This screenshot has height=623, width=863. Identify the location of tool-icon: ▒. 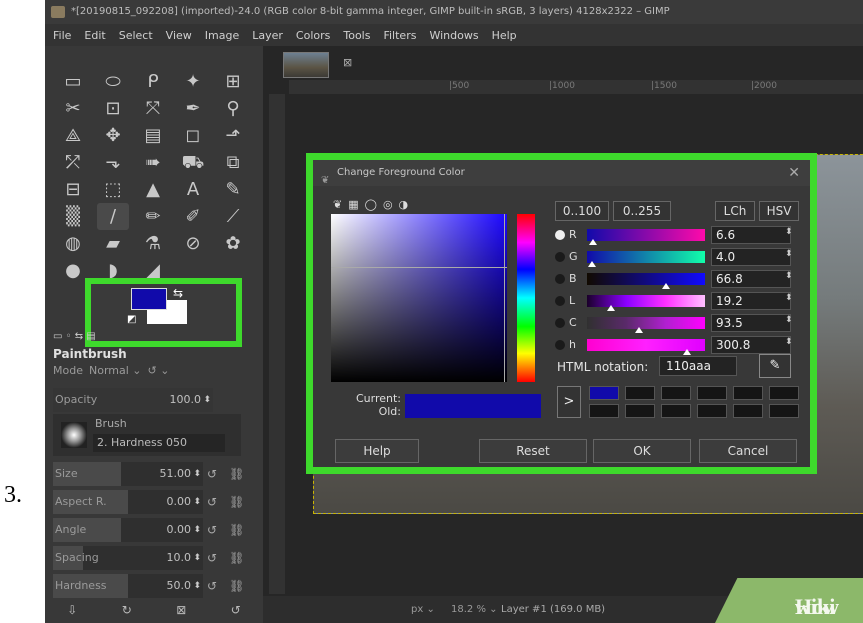
(73, 216).